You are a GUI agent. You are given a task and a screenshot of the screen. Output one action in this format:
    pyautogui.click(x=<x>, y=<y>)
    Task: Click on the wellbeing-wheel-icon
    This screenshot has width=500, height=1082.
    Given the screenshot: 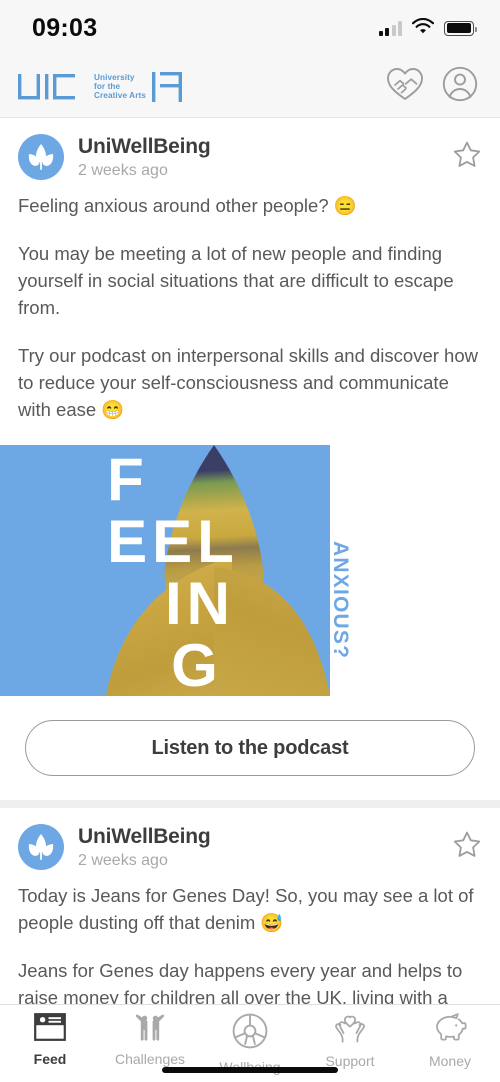 What is the action you would take?
    pyautogui.click(x=250, y=1033)
    